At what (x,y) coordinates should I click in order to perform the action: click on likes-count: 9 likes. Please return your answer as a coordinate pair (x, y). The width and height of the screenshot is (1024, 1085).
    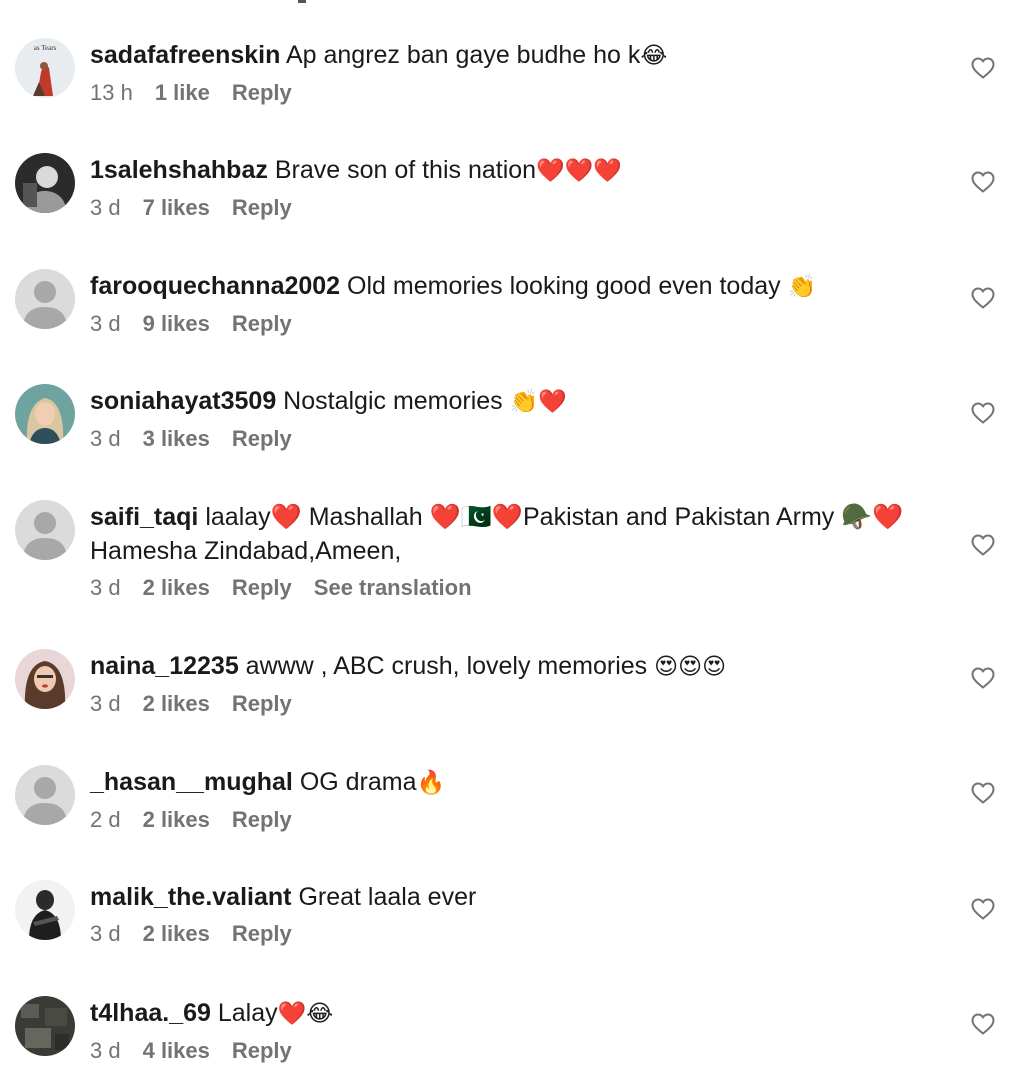
    Looking at the image, I should click on (176, 323).